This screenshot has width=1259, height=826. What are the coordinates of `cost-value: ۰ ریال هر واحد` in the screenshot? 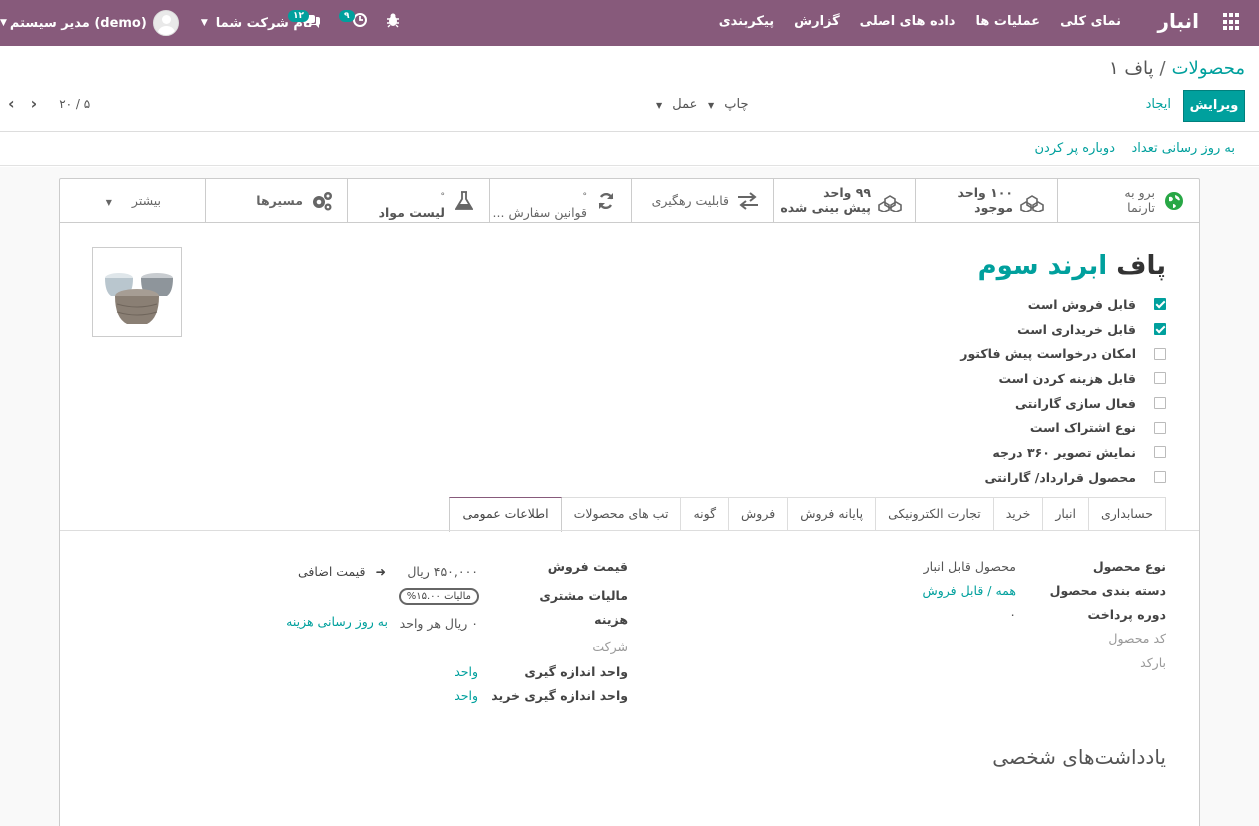 It's located at (439, 623).